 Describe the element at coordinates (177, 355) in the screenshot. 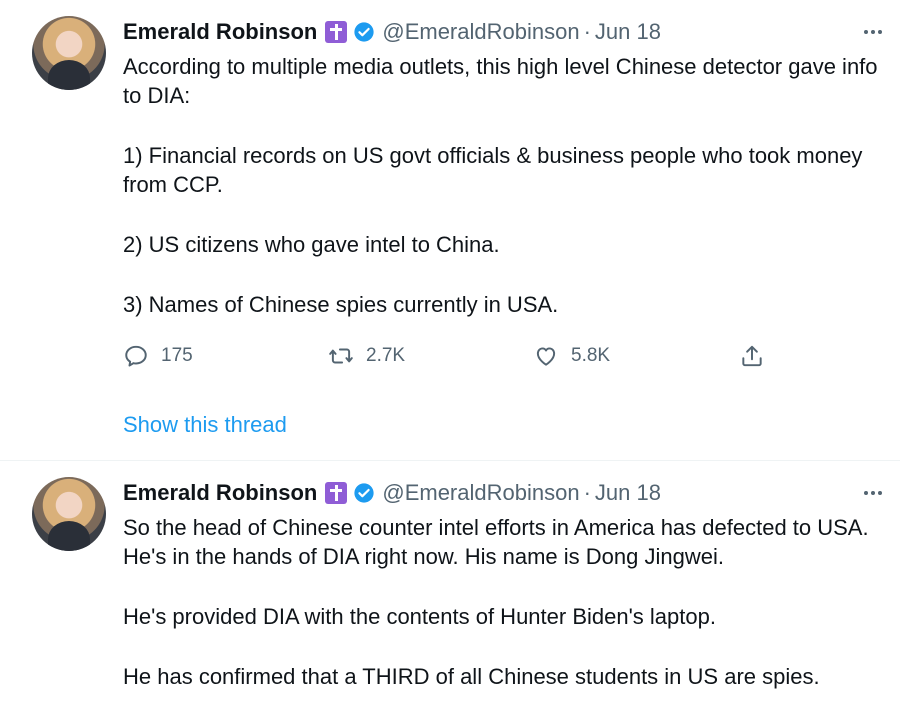

I see `reply-count: 175` at that location.